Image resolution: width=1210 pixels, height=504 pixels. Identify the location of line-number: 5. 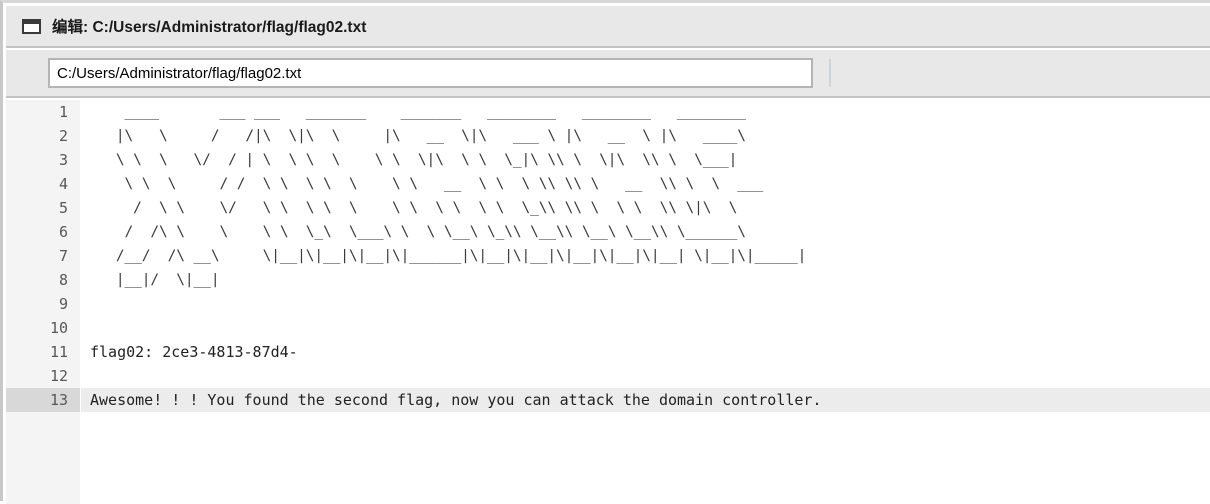
(63, 208).